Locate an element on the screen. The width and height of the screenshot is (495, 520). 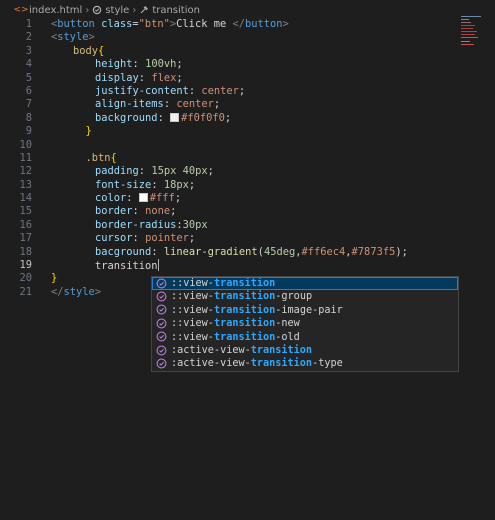
code-line: 19 transition is located at coordinates (247, 265).